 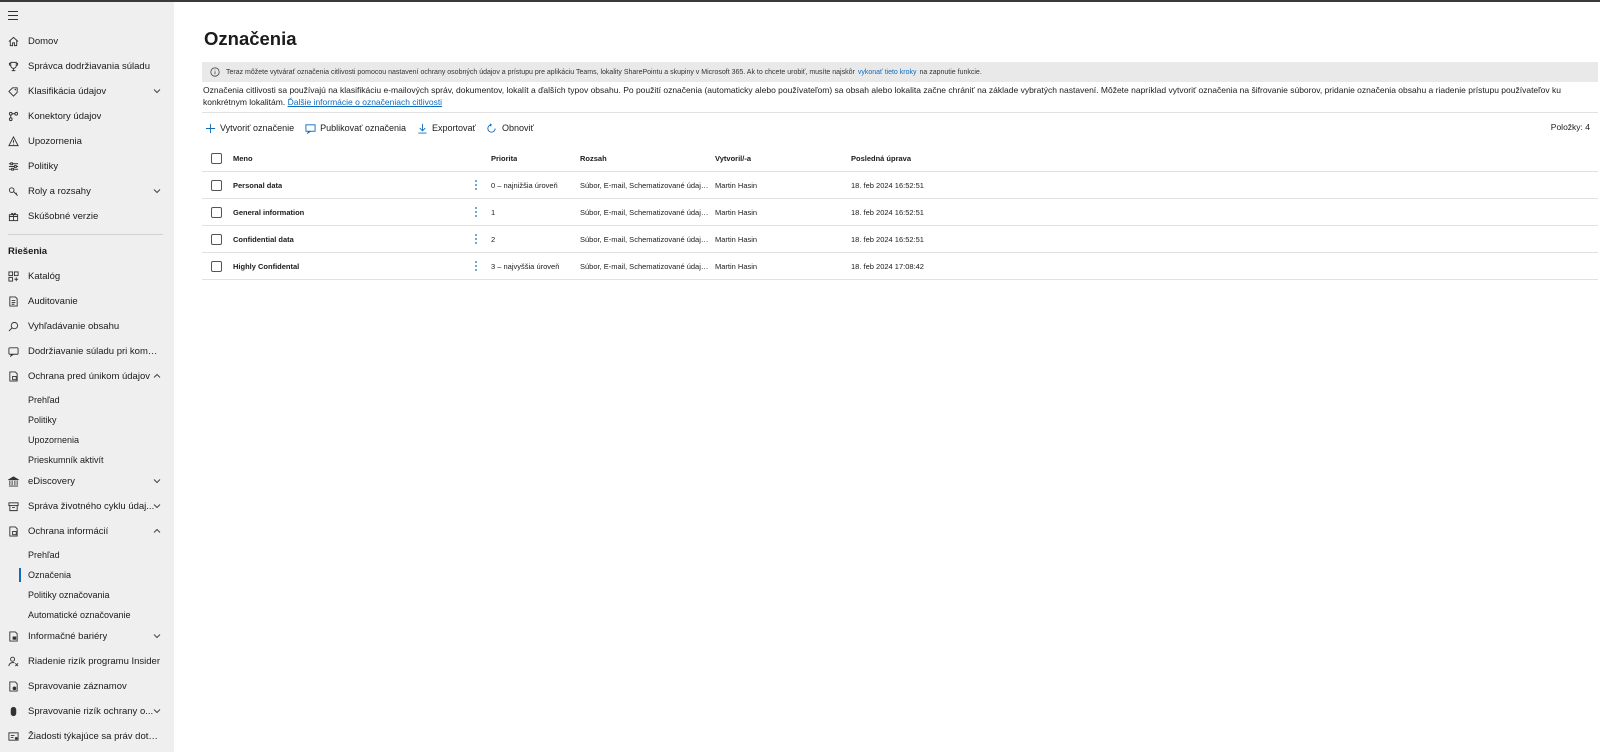 What do you see at coordinates (87, 481) in the screenshot?
I see `nav-item-ediscovery: eDiscovery` at bounding box center [87, 481].